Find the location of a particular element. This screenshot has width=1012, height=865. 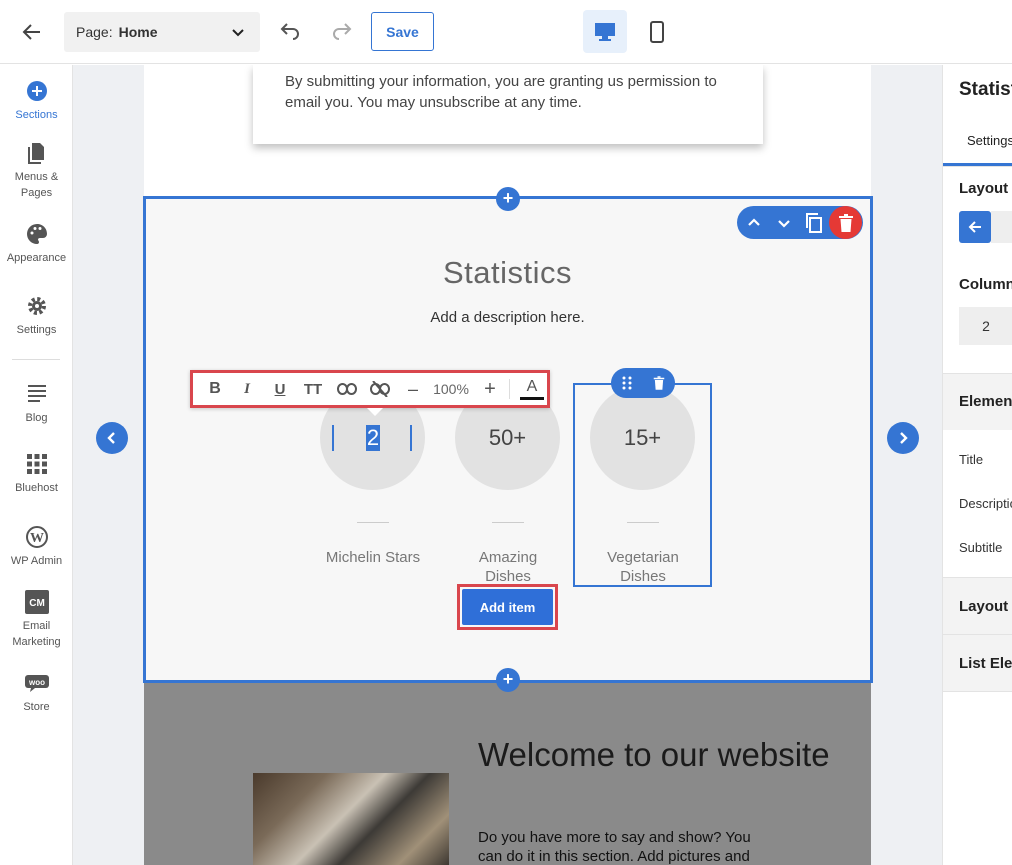

pages-icon is located at coordinates (35, 153).